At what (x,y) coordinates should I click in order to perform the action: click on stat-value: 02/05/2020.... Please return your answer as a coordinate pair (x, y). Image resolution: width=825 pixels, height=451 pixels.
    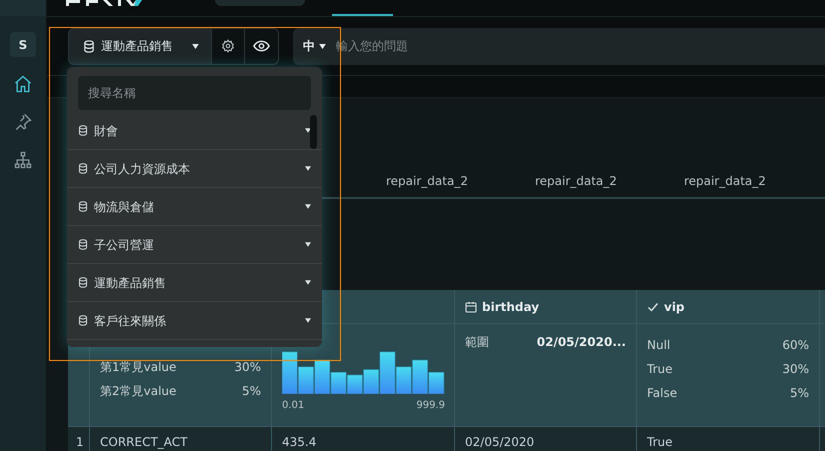
    Looking at the image, I should click on (581, 342).